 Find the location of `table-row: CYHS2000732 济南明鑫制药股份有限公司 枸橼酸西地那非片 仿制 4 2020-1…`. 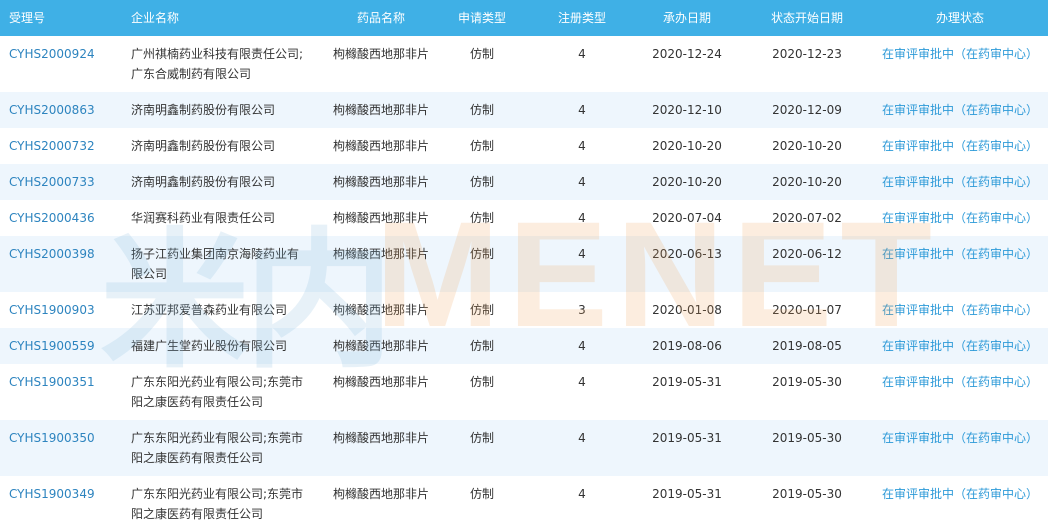

table-row: CYHS2000732 济南明鑫制药股份有限公司 枸橼酸西地那非片 仿制 4 2020-1… is located at coordinates (524, 146).